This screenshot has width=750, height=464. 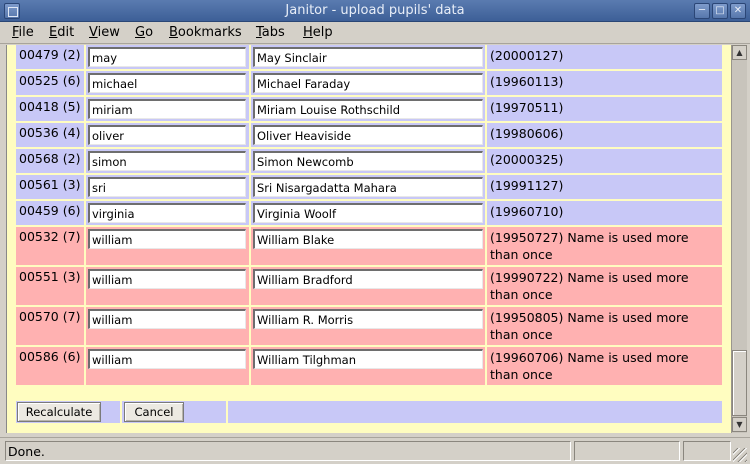 What do you see at coordinates (604, 109) in the screenshot?
I see `pupil-info: (19970511)` at bounding box center [604, 109].